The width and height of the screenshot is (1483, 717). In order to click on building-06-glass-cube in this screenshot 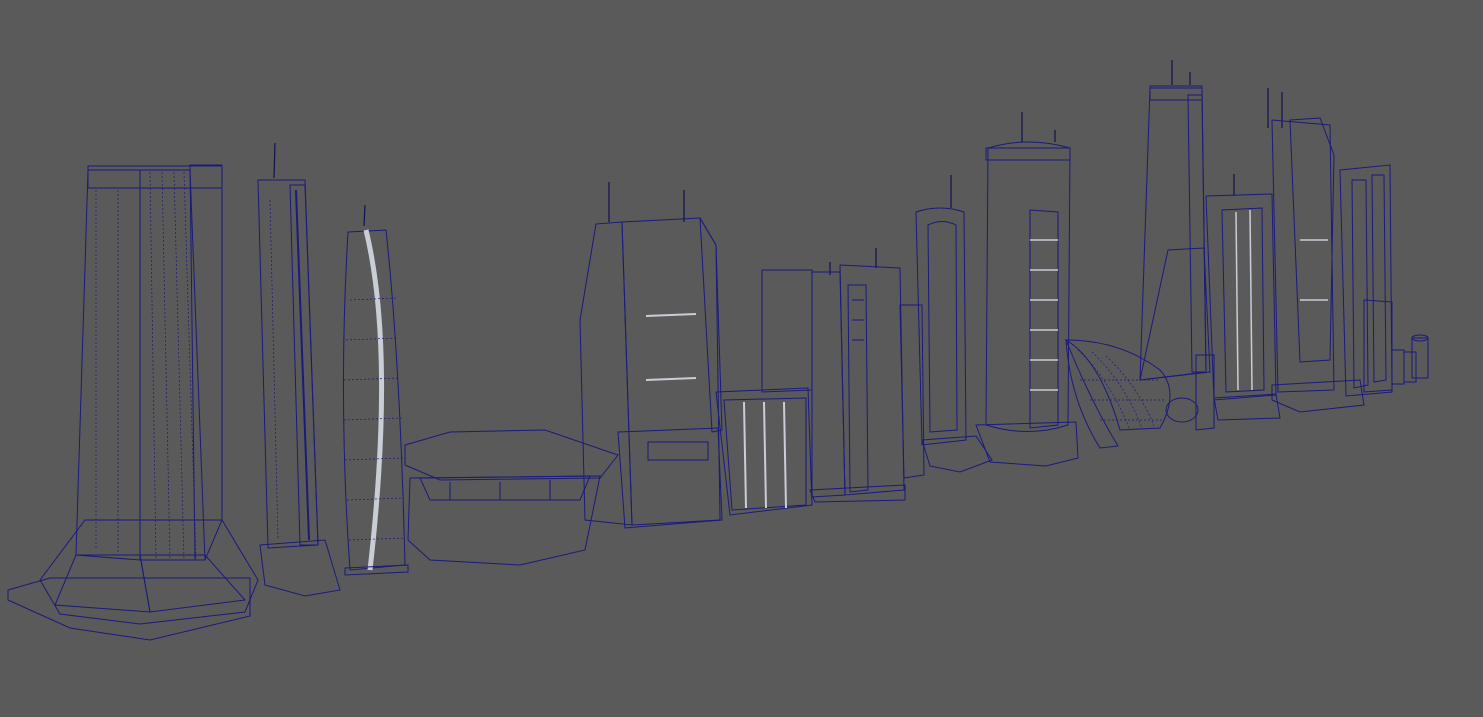, I will do `click(764, 451)`.